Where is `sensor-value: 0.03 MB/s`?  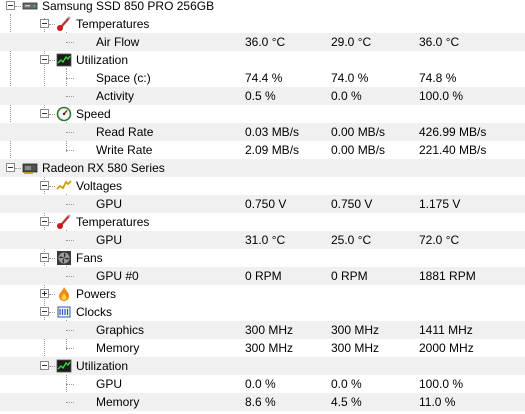 sensor-value: 0.03 MB/s is located at coordinates (272, 132).